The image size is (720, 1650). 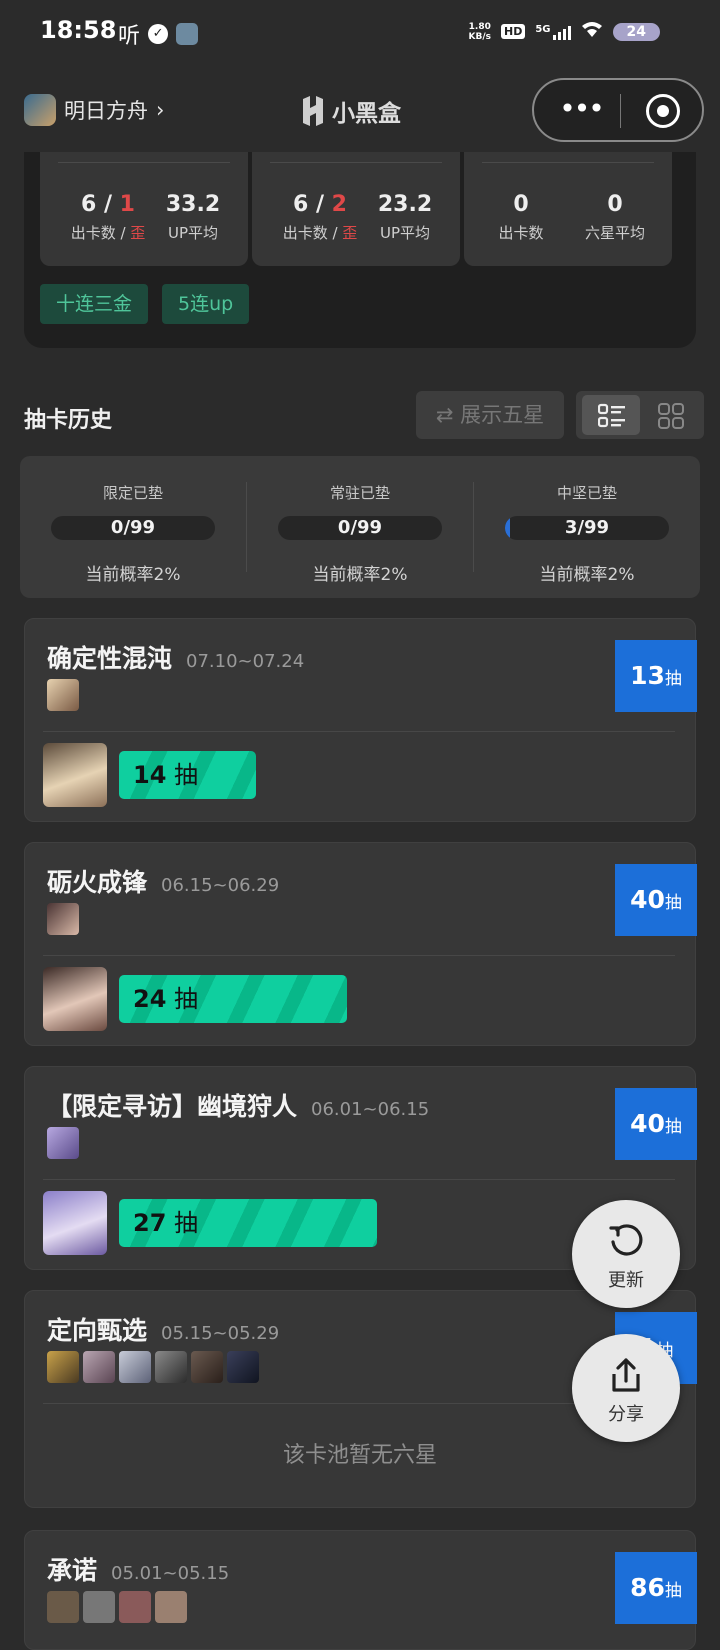 I want to click on pity-label: 限定已垫, so click(x=132, y=493).